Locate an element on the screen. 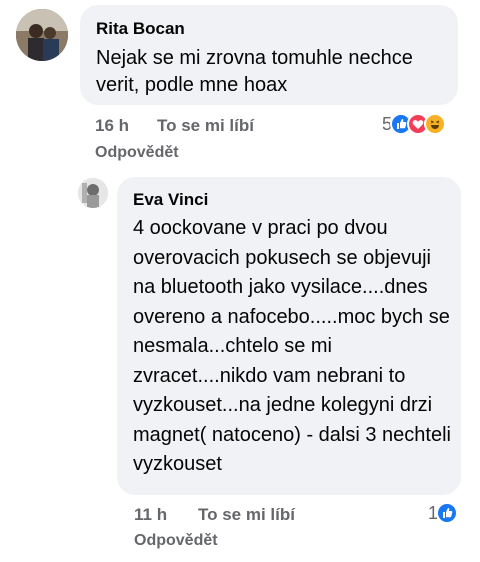 This screenshot has height=562, width=480. reaction-summary: 1 is located at coordinates (443, 513).